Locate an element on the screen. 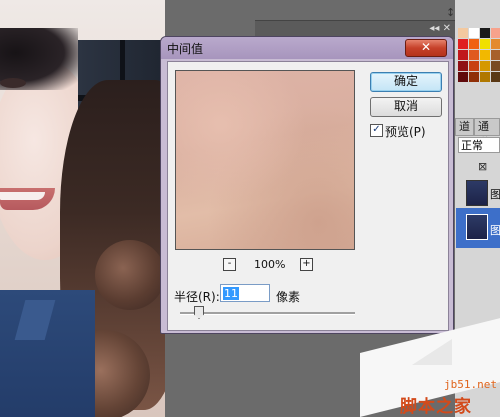 This screenshot has width=500, height=417. radius-slider-track is located at coordinates (267, 313).